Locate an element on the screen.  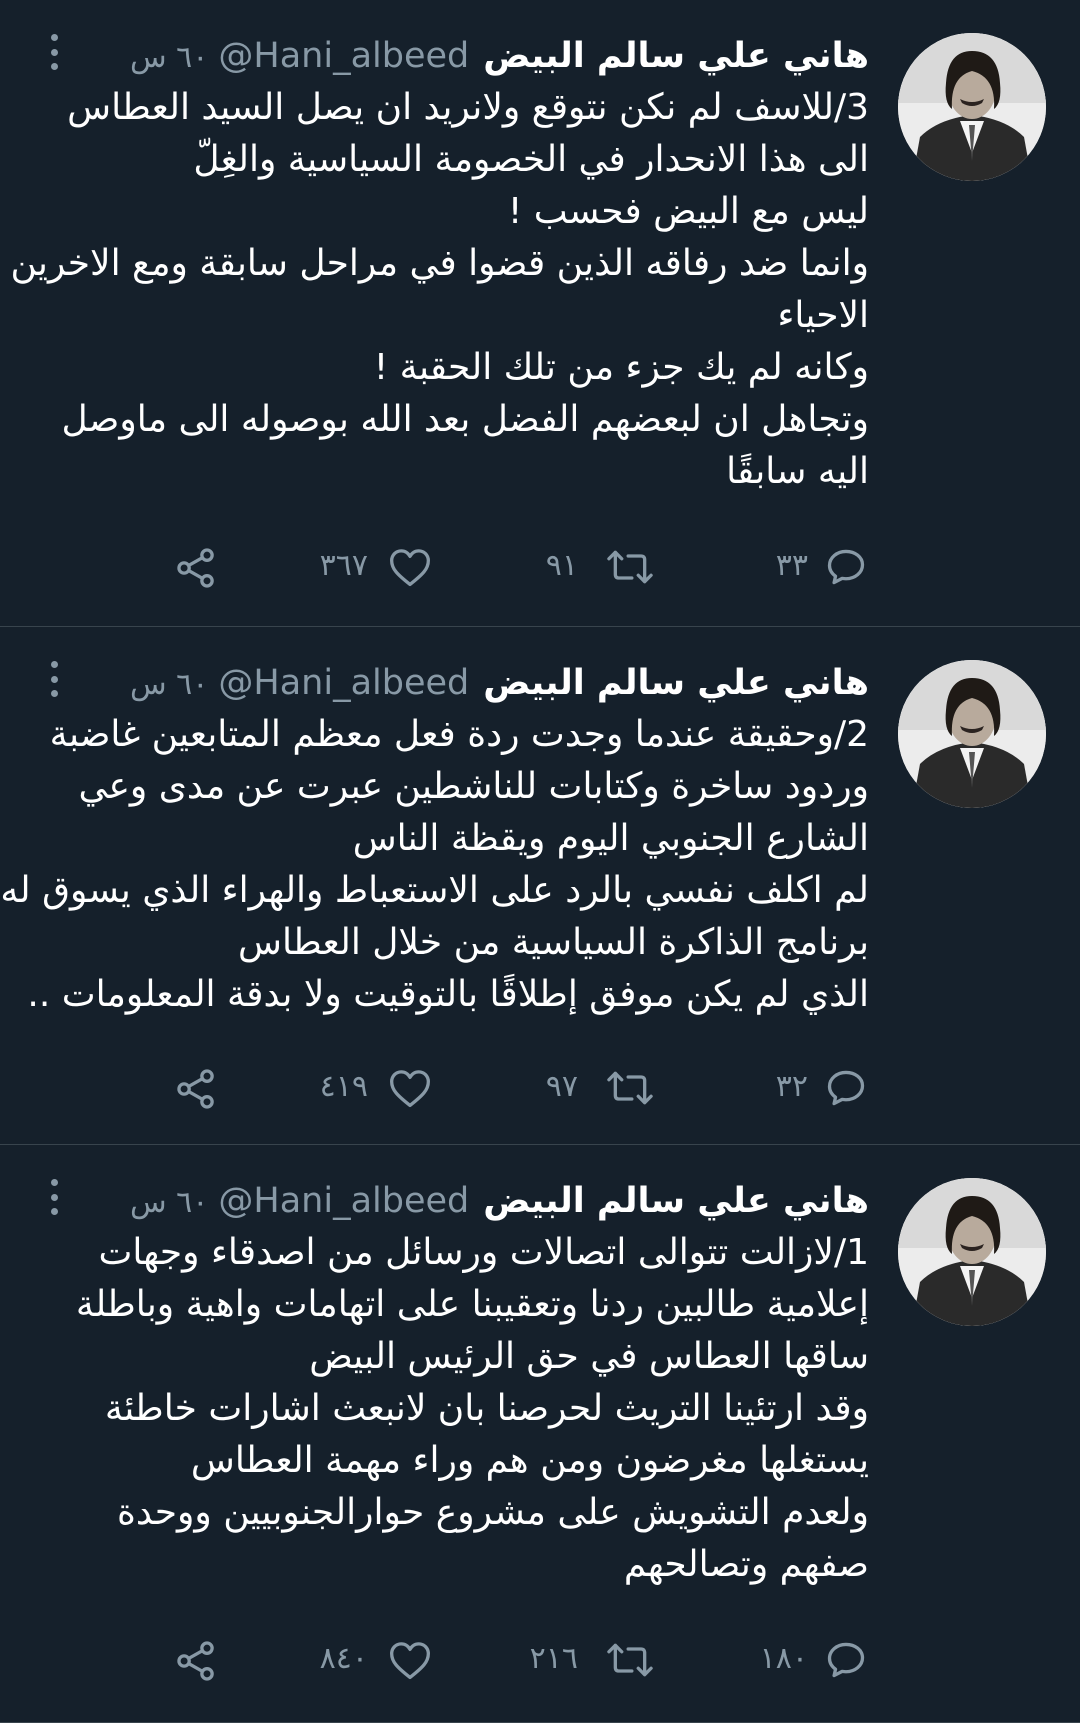
like-count: ٤١٩ is located at coordinates (343, 1086).